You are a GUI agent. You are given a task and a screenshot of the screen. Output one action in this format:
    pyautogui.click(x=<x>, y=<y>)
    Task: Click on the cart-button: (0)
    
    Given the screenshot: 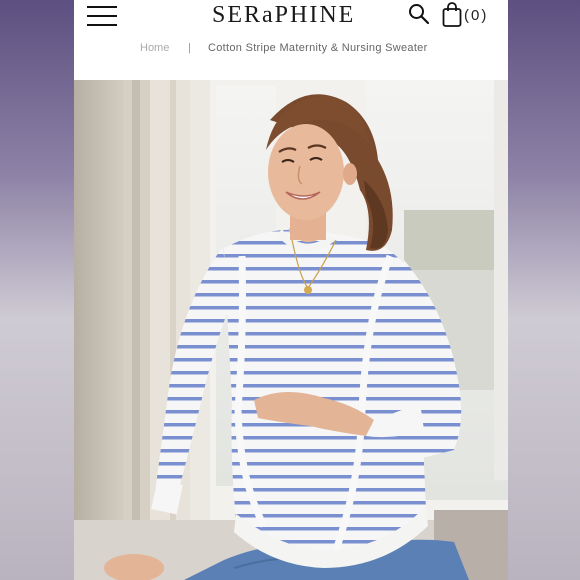 What is the action you would take?
    pyautogui.click(x=465, y=15)
    